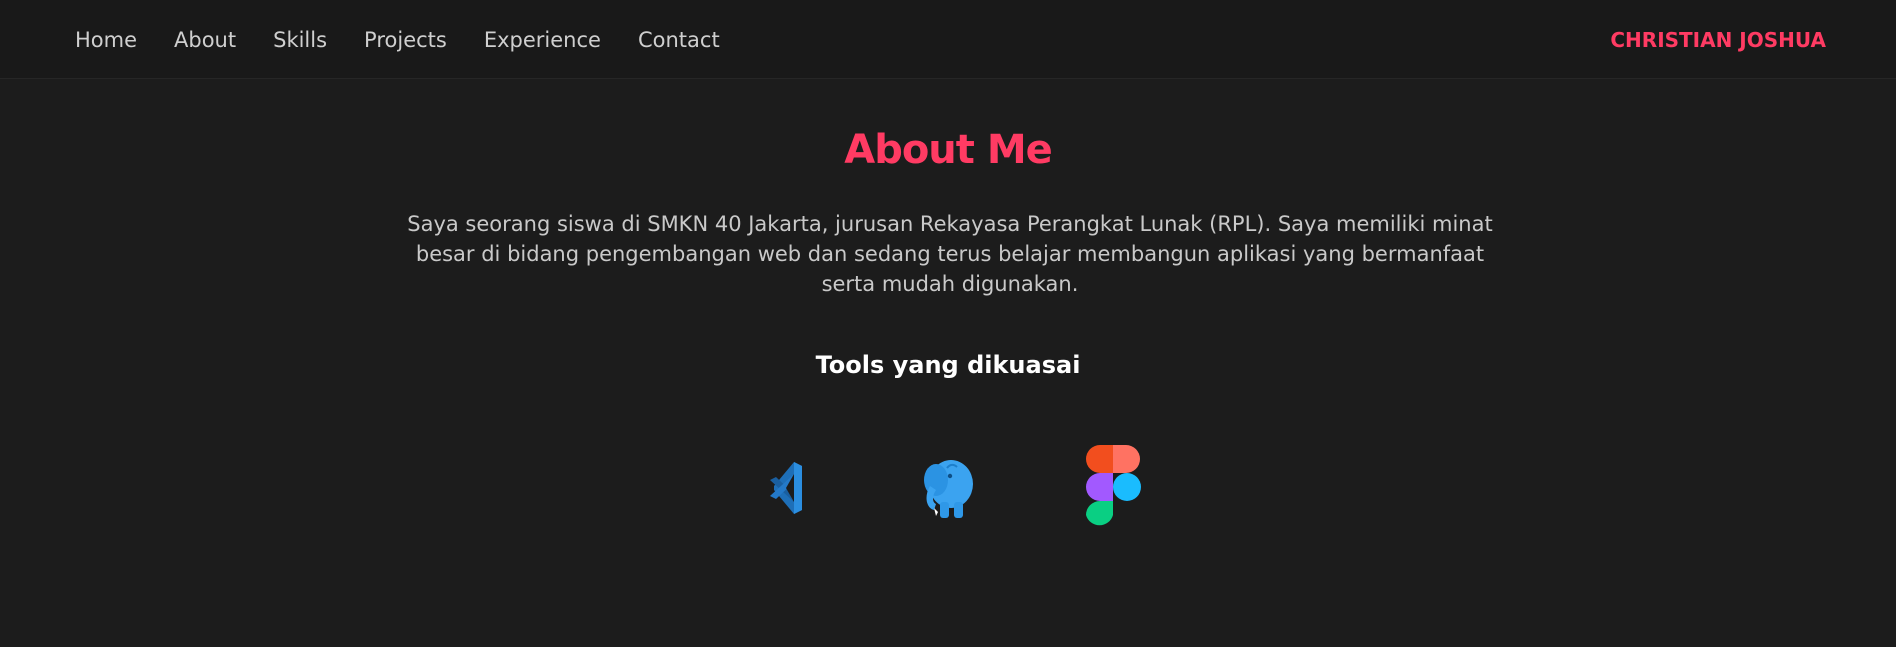 The height and width of the screenshot is (647, 1896). I want to click on tools-heading: Tools yang dikuasai, so click(948, 365).